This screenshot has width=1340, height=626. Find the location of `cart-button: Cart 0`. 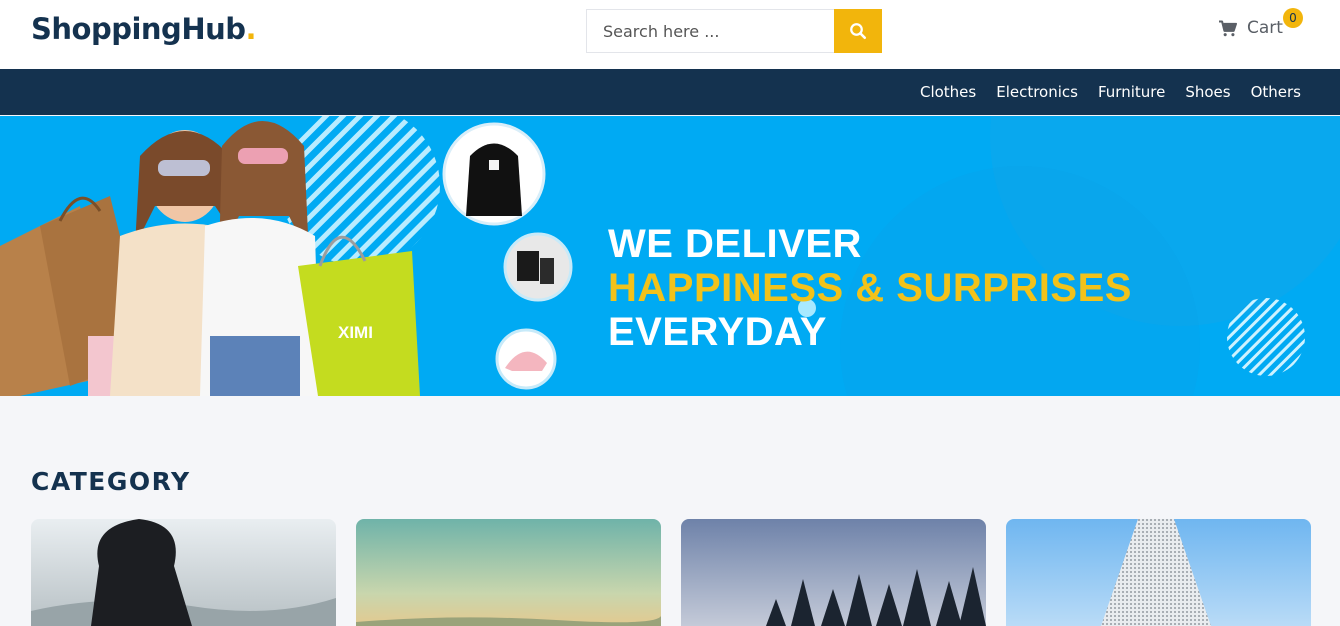

cart-button: Cart 0 is located at coordinates (1260, 23).